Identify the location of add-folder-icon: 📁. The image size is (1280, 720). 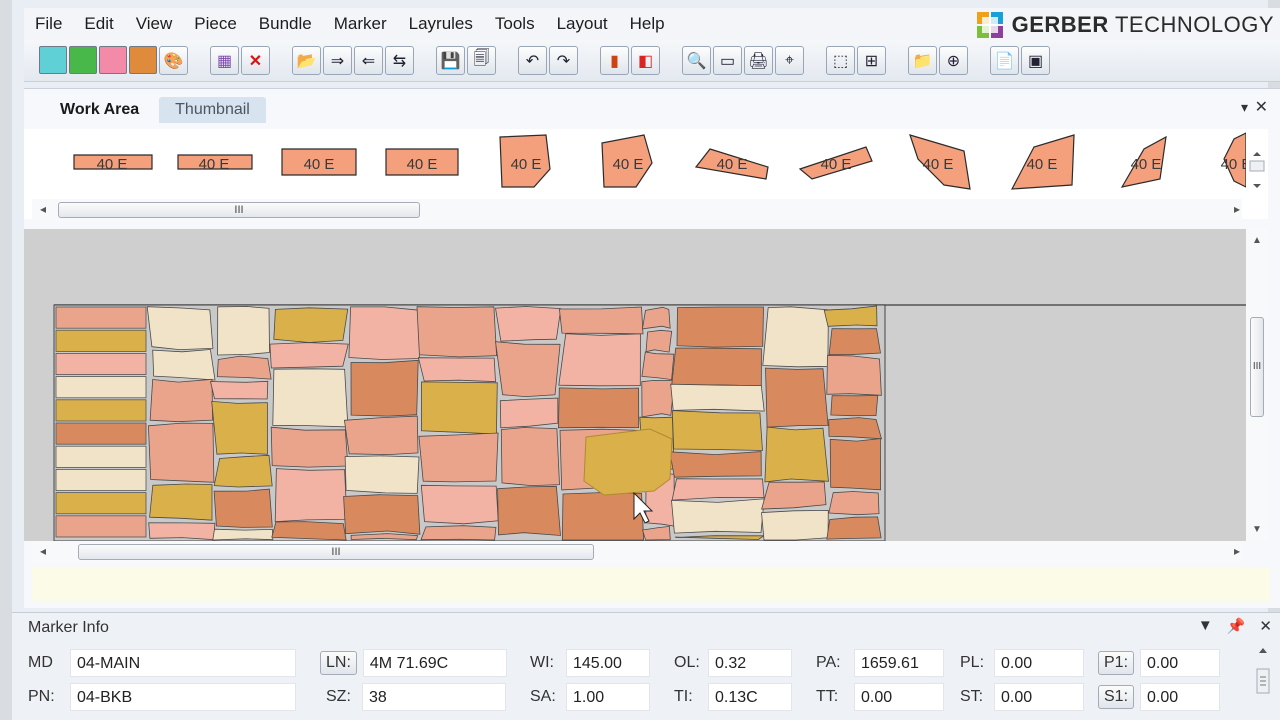
(922, 60).